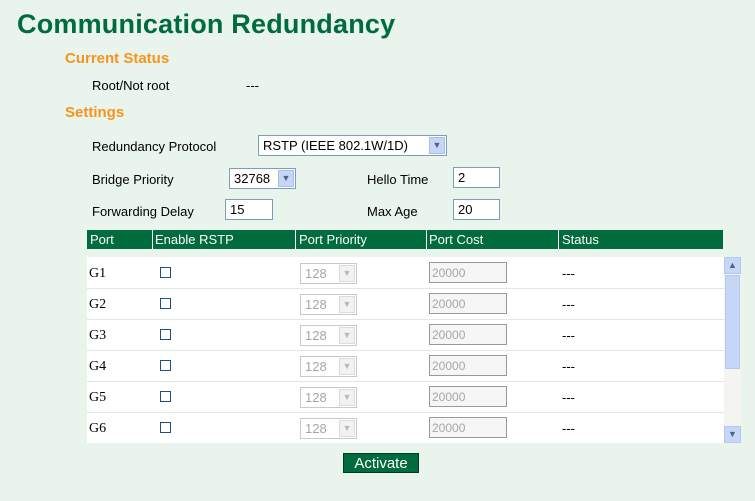 The height and width of the screenshot is (501, 755). Describe the element at coordinates (476, 177) in the screenshot. I see `hello-time-input: 2` at that location.